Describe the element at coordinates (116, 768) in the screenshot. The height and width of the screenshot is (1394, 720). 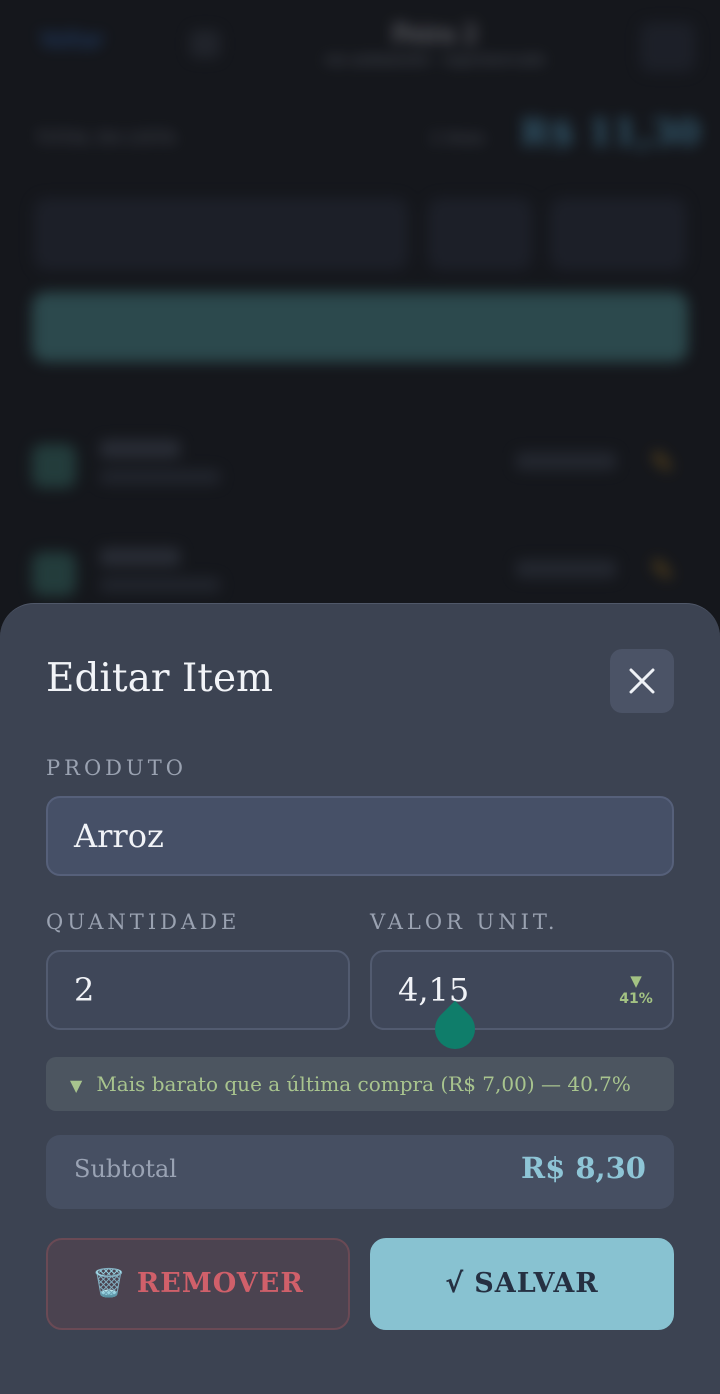
I see `product-label: PRODUTO` at that location.